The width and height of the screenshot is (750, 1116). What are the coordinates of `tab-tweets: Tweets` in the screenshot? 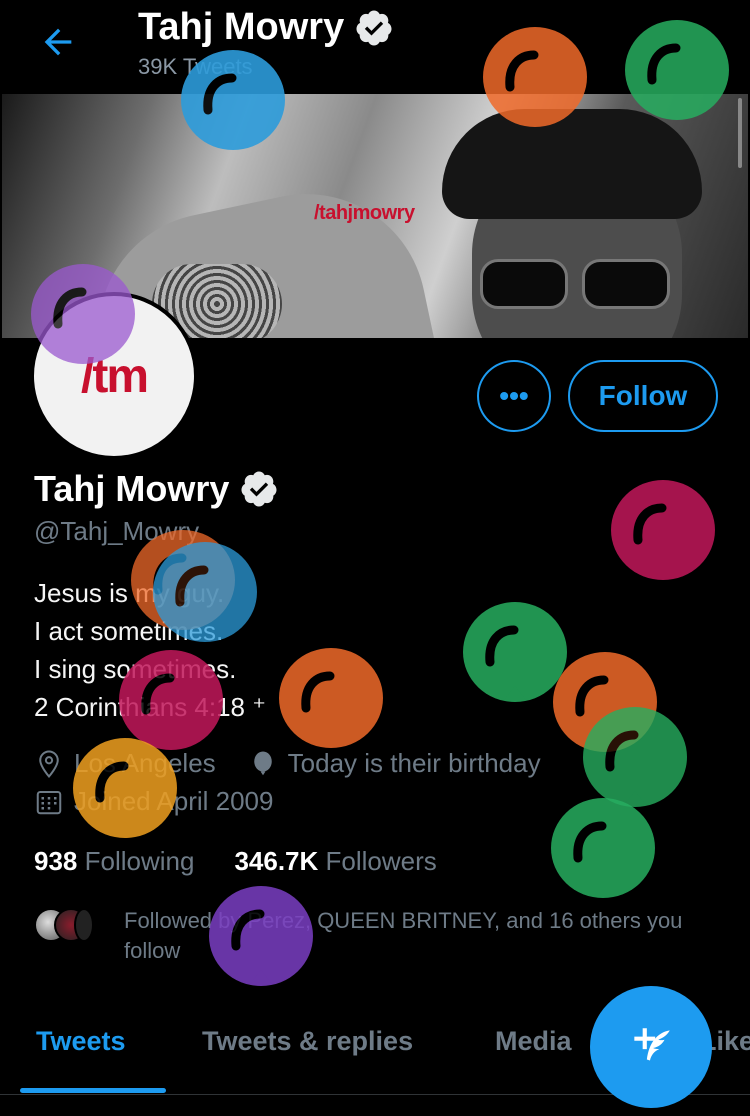 It's located at (81, 1041).